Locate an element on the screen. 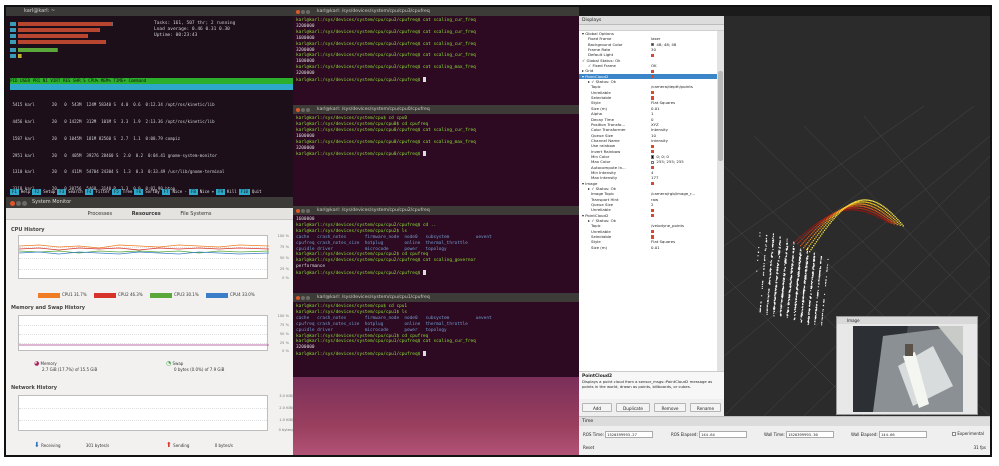 Image resolution: width=999 pixels, height=466 pixels. ros-time-field: ROS Time: is located at coordinates (618, 434).